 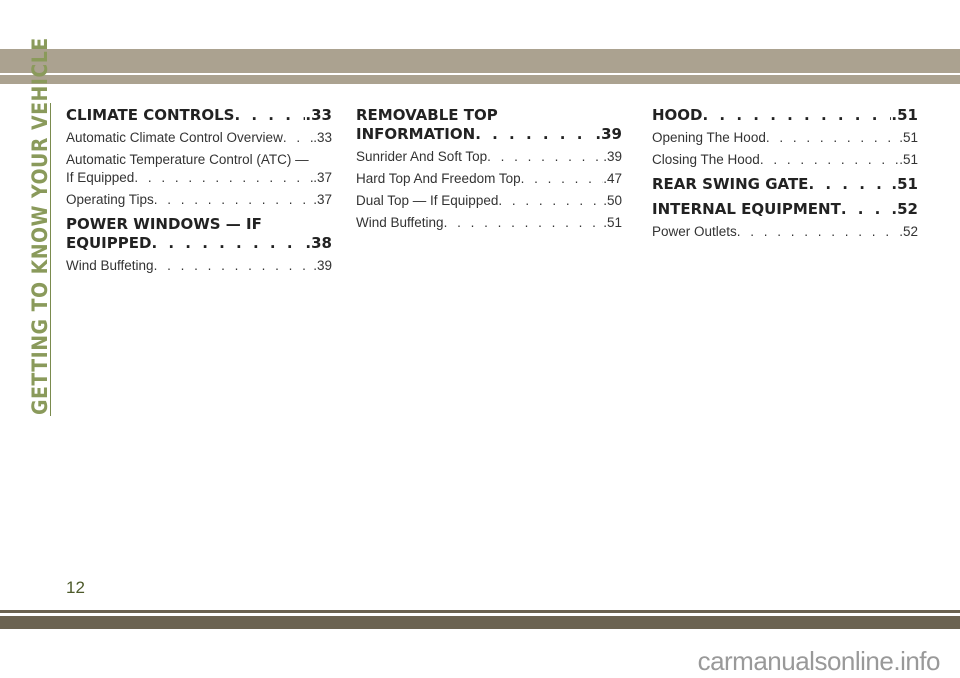 I want to click on entry-line1: Automatic Temperature Control (ATC) —, so click(x=187, y=159).